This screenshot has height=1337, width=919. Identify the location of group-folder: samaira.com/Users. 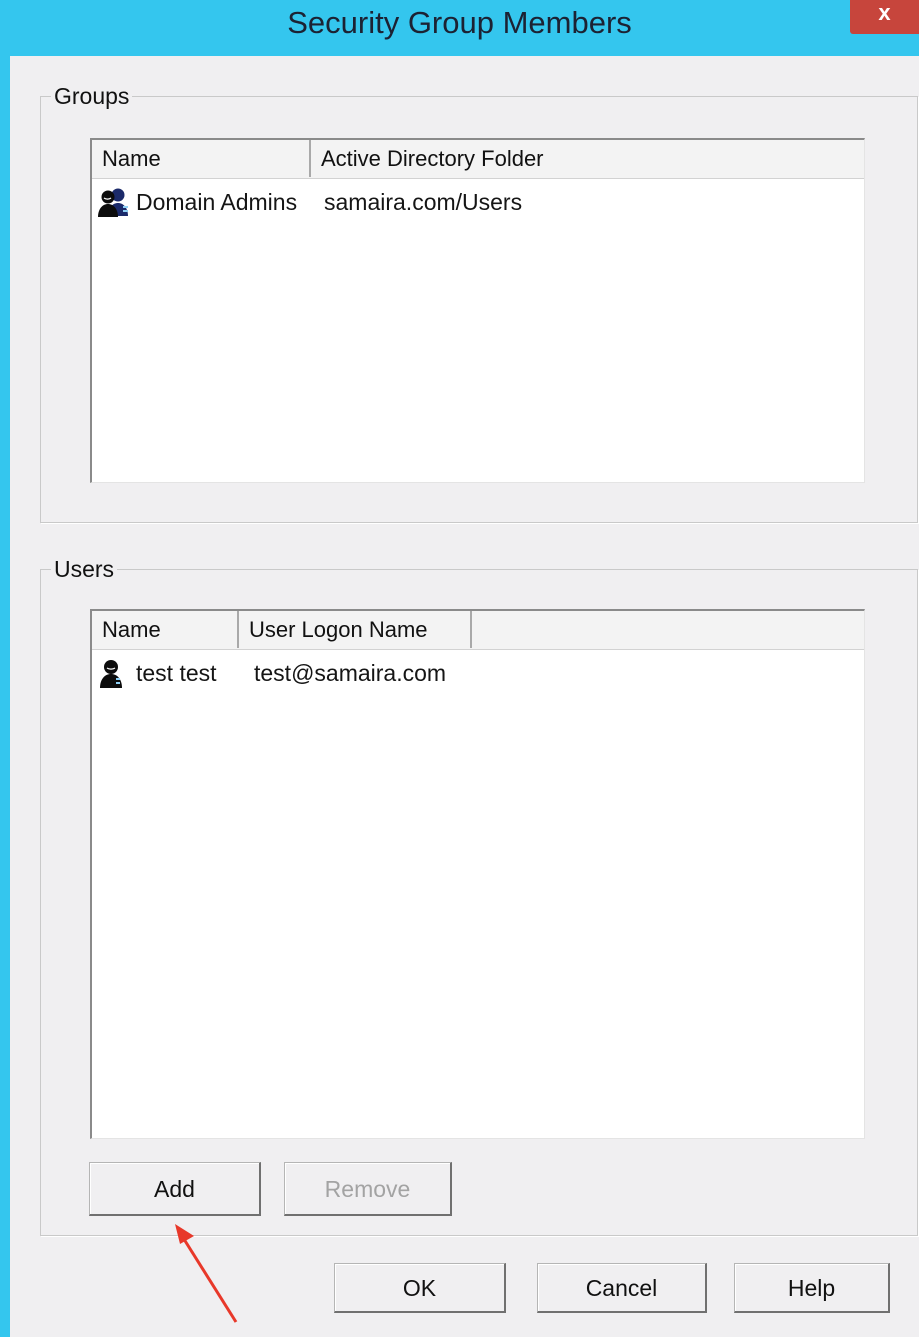
(423, 202).